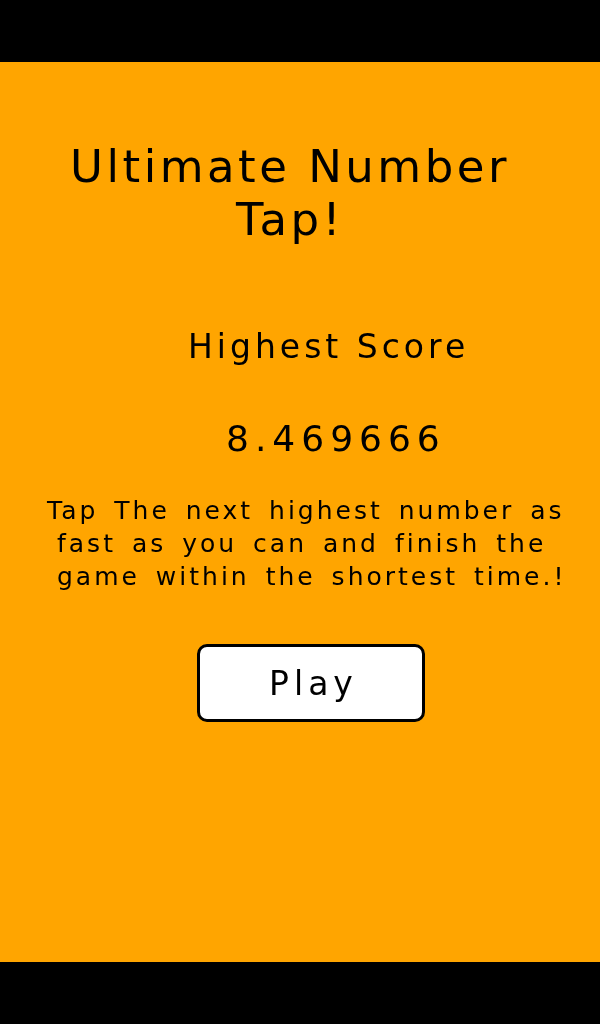  What do you see at coordinates (290, 193) in the screenshot?
I see `game-title: Ultimate Number Tap!` at bounding box center [290, 193].